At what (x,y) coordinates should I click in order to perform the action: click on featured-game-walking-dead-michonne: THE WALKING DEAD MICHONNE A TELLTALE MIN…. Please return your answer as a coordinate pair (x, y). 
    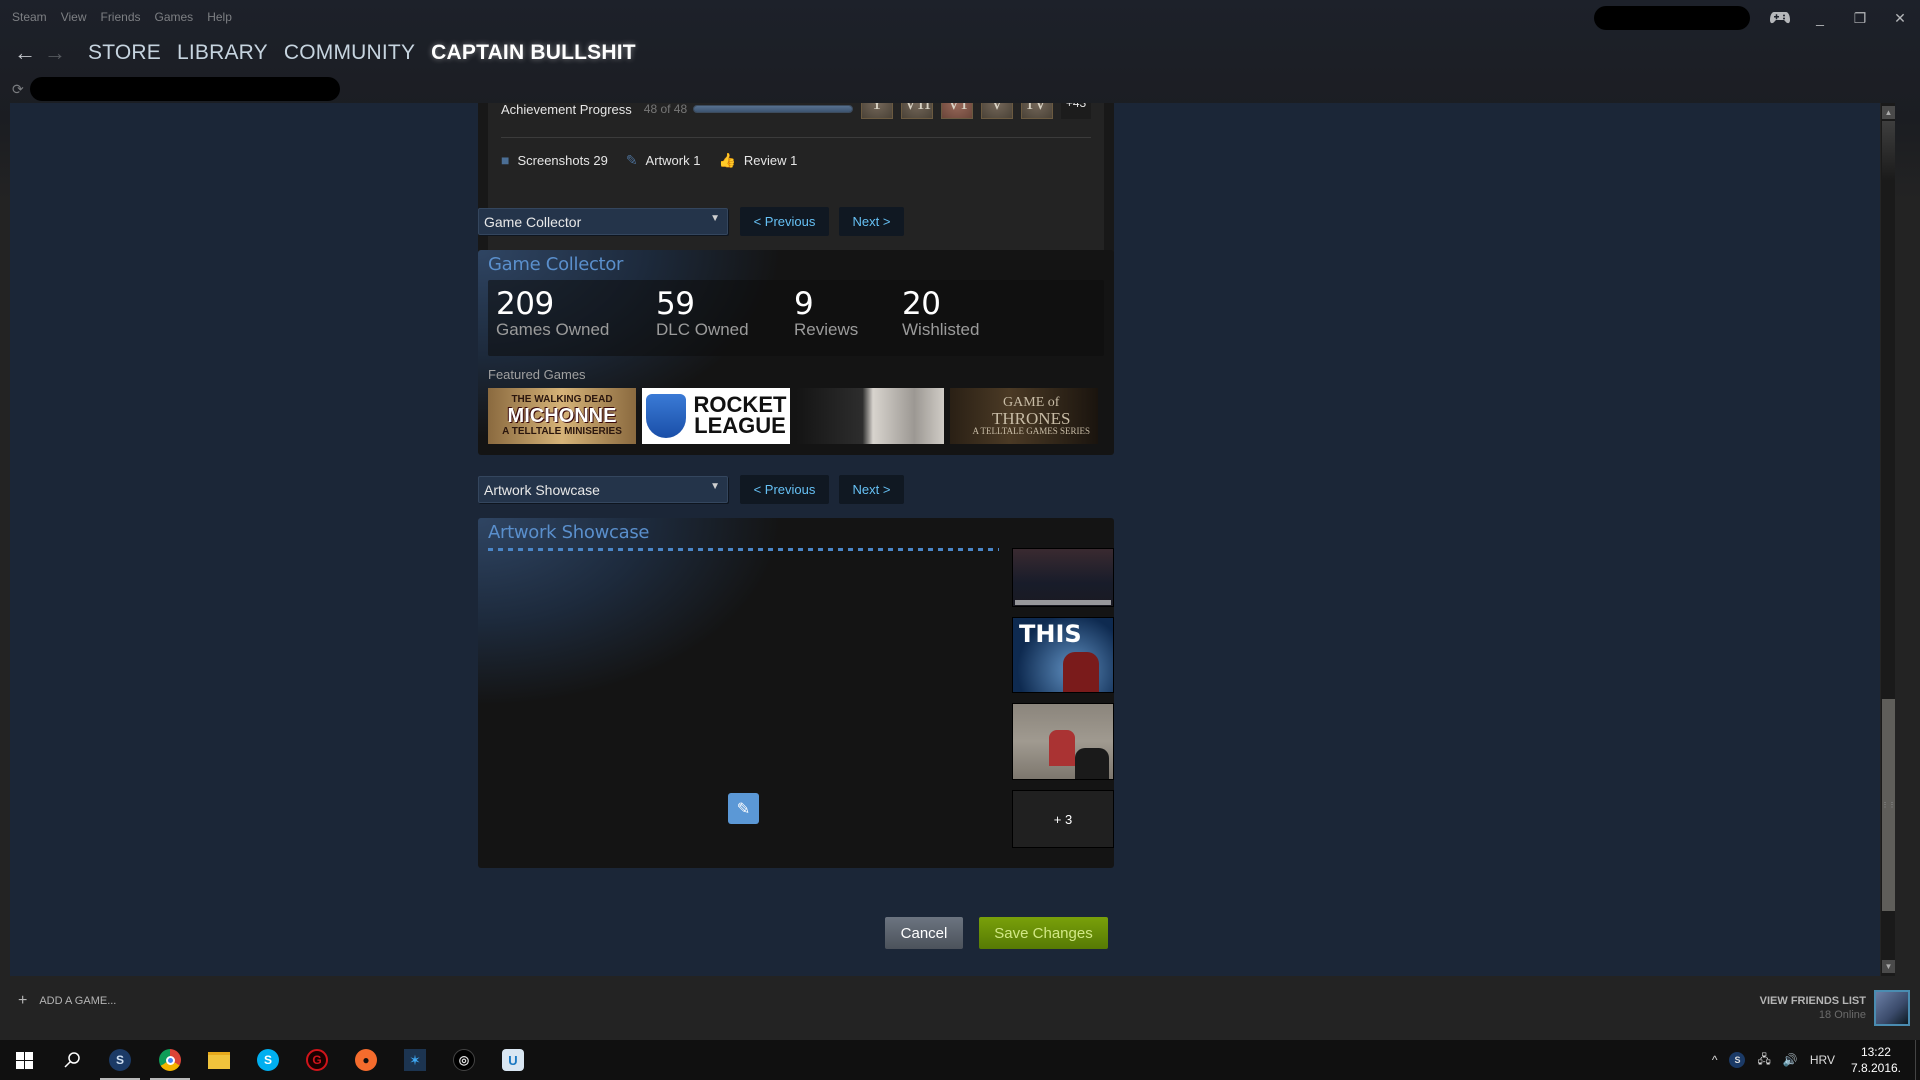
    Looking at the image, I should click on (562, 416).